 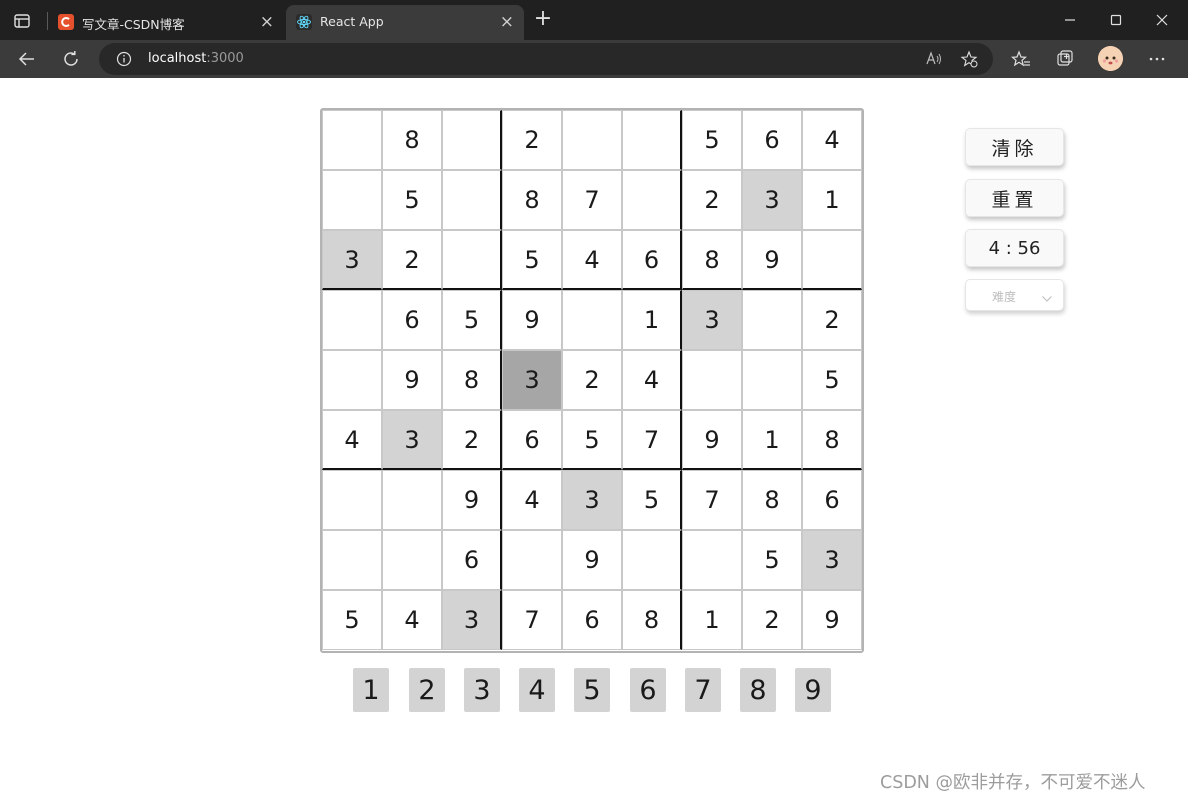 What do you see at coordinates (1014, 295) in the screenshot?
I see `difficulty-select: 难度` at bounding box center [1014, 295].